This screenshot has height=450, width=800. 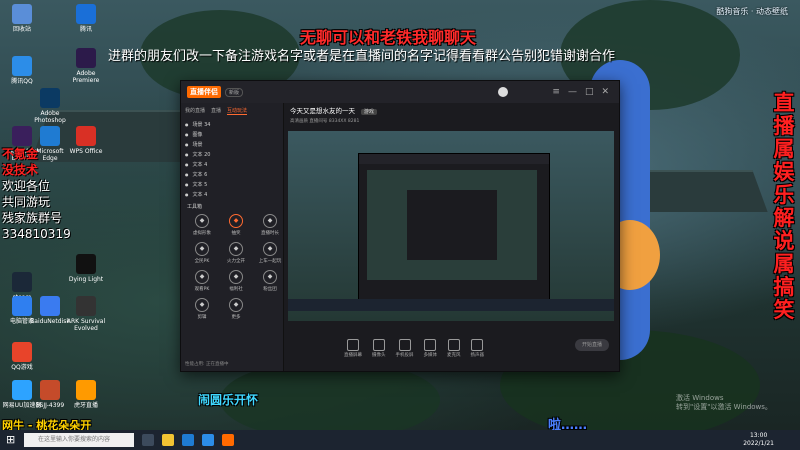 I want to click on desktop-icon-label: BaiduNetdisk, so click(x=50, y=321).